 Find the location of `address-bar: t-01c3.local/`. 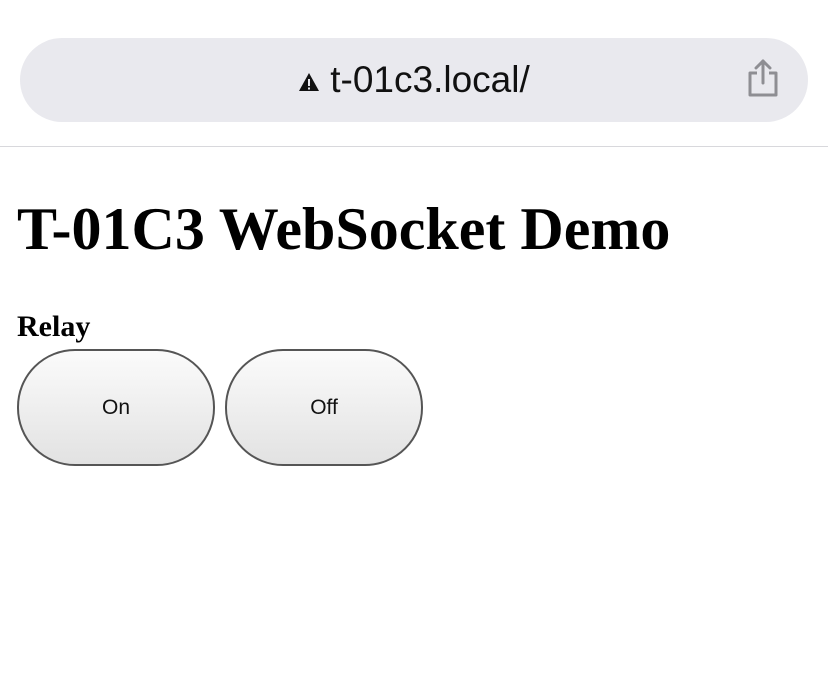

address-bar: t-01c3.local/ is located at coordinates (414, 80).